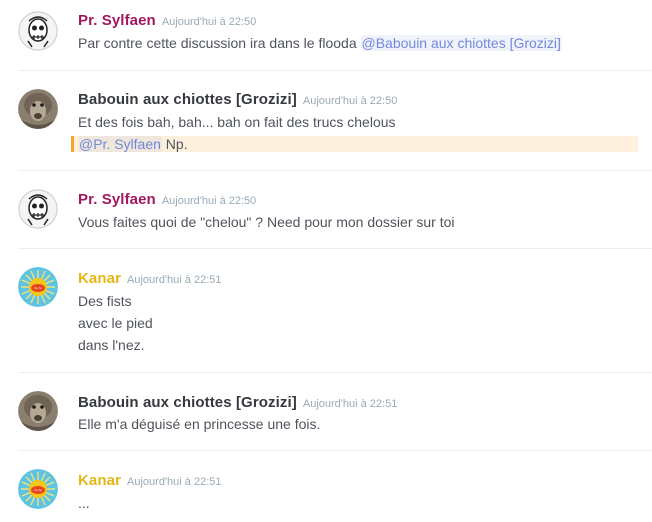 This screenshot has height=522, width=652. I want to click on message-text: Des fists, so click(105, 301).